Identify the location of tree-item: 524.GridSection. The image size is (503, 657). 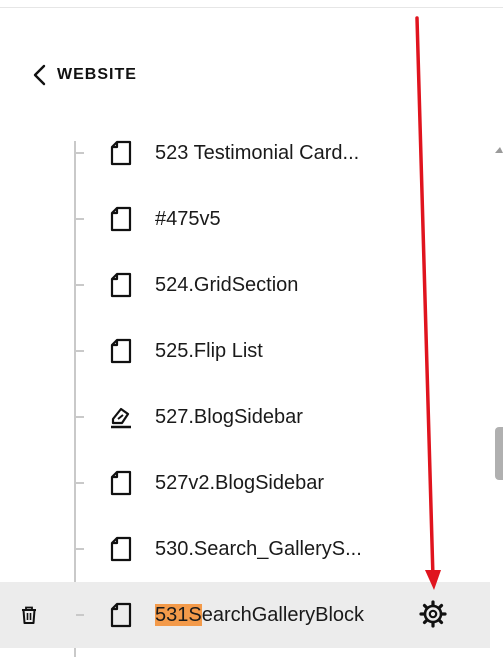
(245, 285).